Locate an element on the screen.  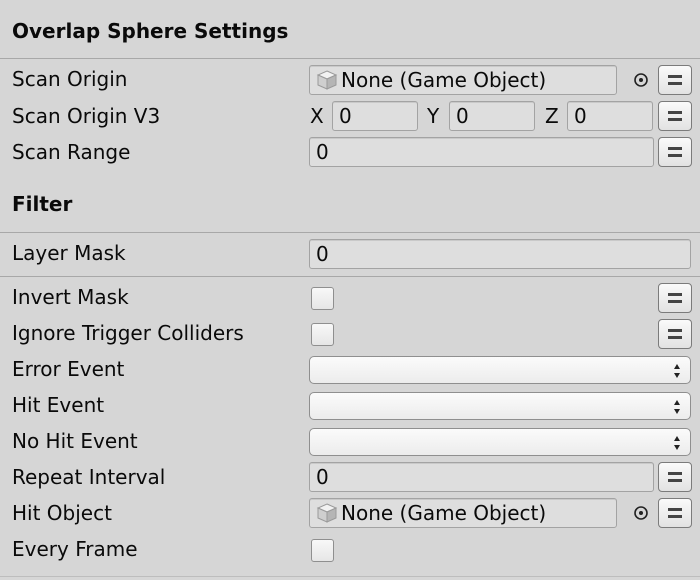
hit-event-label: Hit Event is located at coordinates (58, 405).